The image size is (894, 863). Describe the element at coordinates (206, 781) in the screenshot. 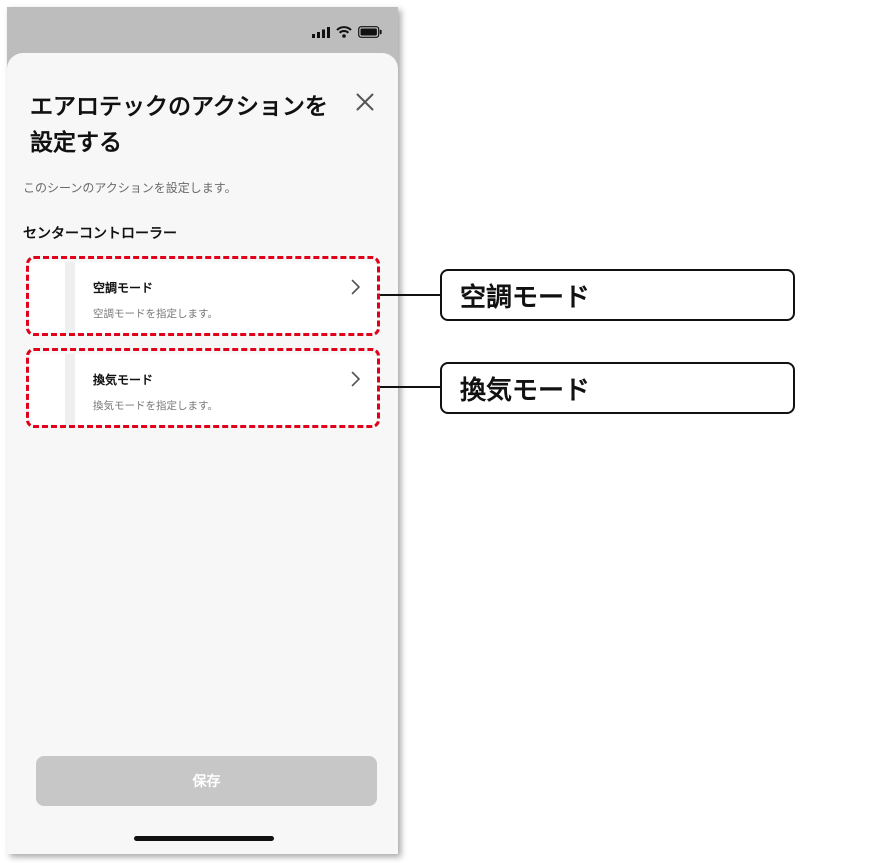

I see `save-button: 保存` at that location.